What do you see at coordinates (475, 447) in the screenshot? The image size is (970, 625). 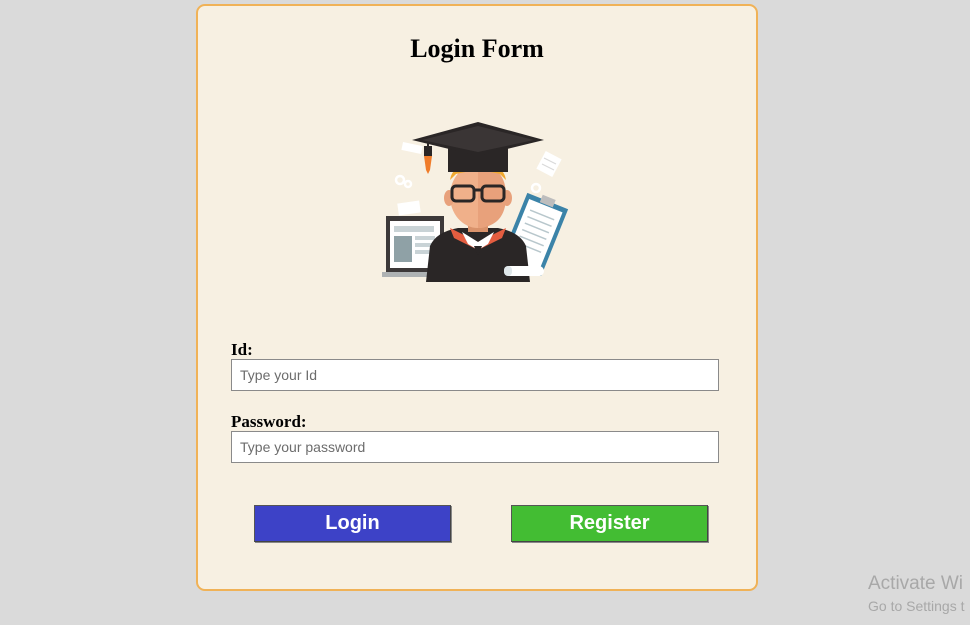 I see `password-input` at bounding box center [475, 447].